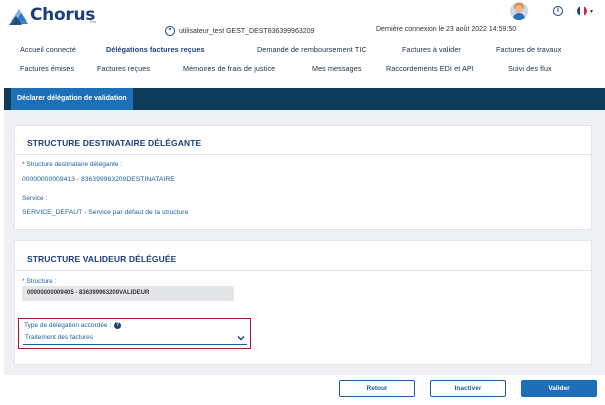 The image size is (605, 405). I want to click on nav-item-remboursement-tic: Demande de remboursement TIC, so click(312, 49).